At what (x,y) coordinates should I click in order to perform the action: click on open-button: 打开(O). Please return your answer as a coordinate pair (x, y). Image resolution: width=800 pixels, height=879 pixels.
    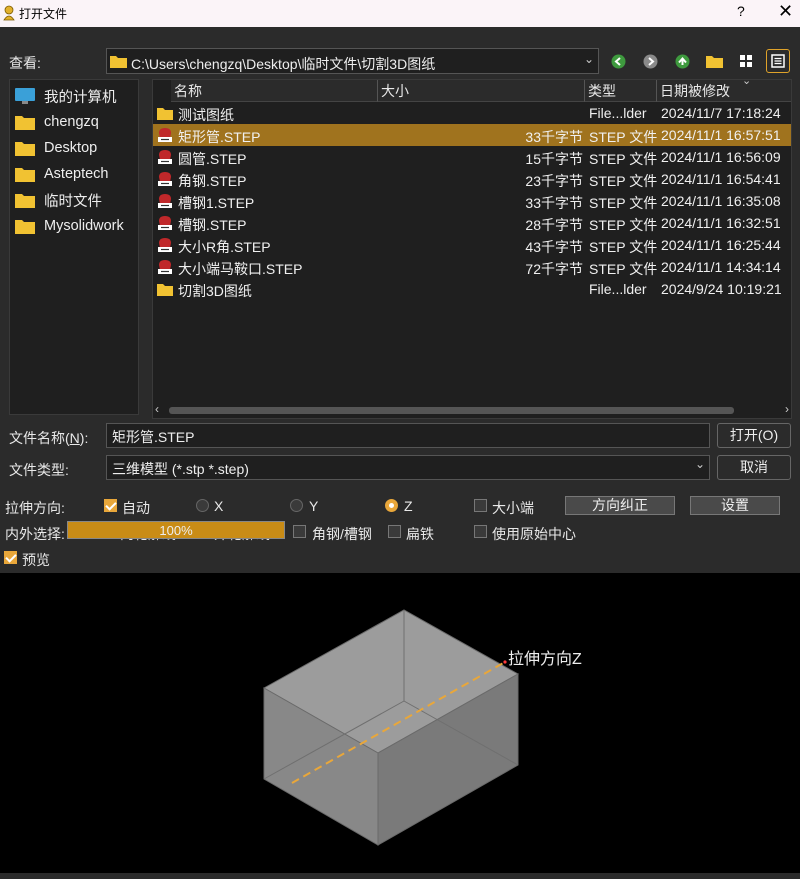
    Looking at the image, I should click on (754, 435).